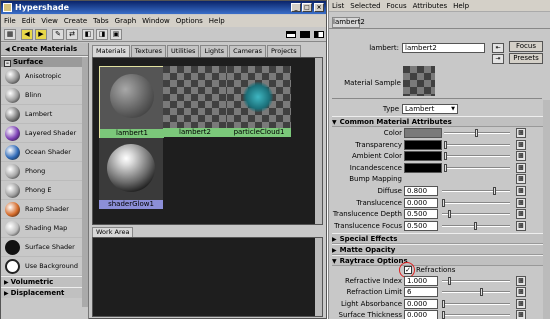 This screenshot has height=319, width=550. What do you see at coordinates (44, 133) in the screenshot?
I see `material-item: Layered Shader` at bounding box center [44, 133].